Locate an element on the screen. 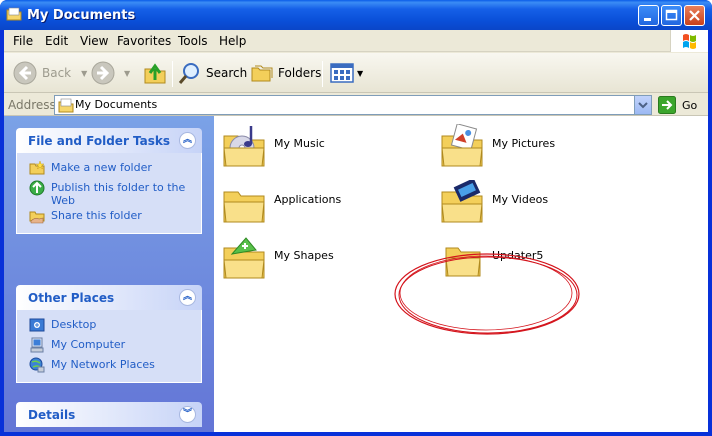 The image size is (712, 436). videos-folder-icon is located at coordinates (462, 201).